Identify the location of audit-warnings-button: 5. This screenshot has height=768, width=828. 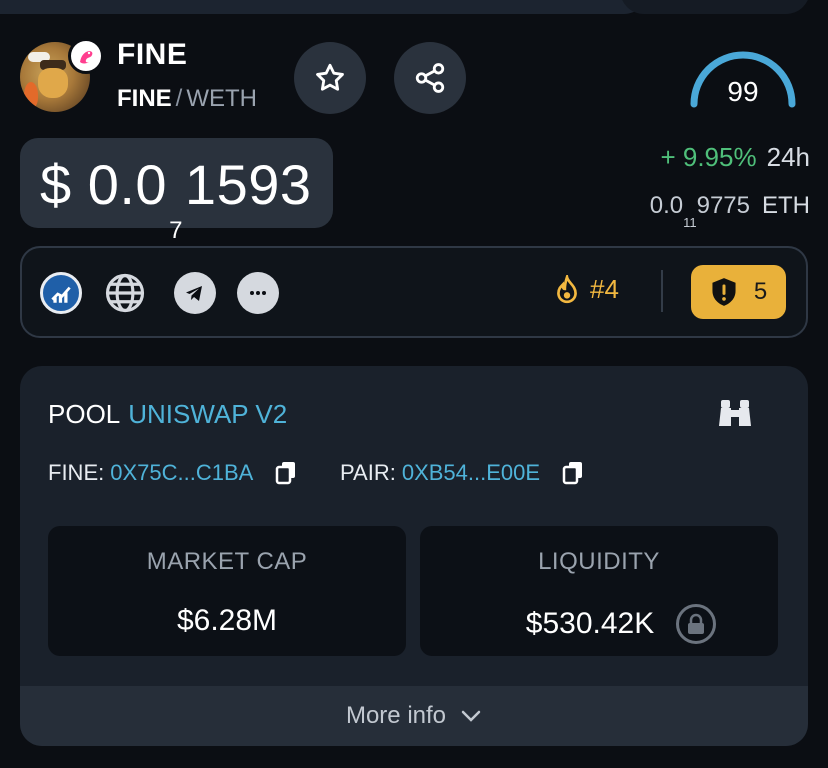
(738, 292).